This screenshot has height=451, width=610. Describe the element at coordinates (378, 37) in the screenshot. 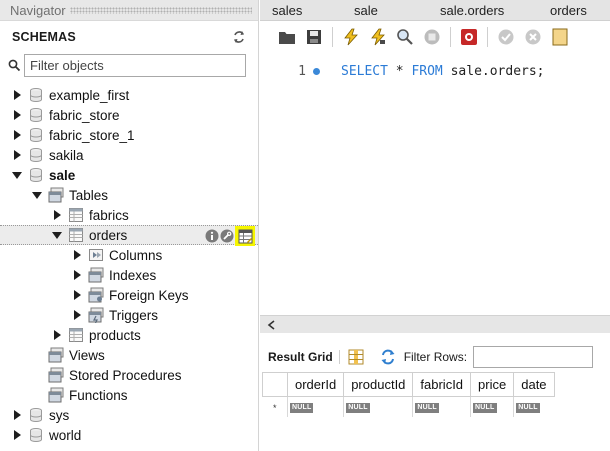

I see `execute-line-icon` at that location.